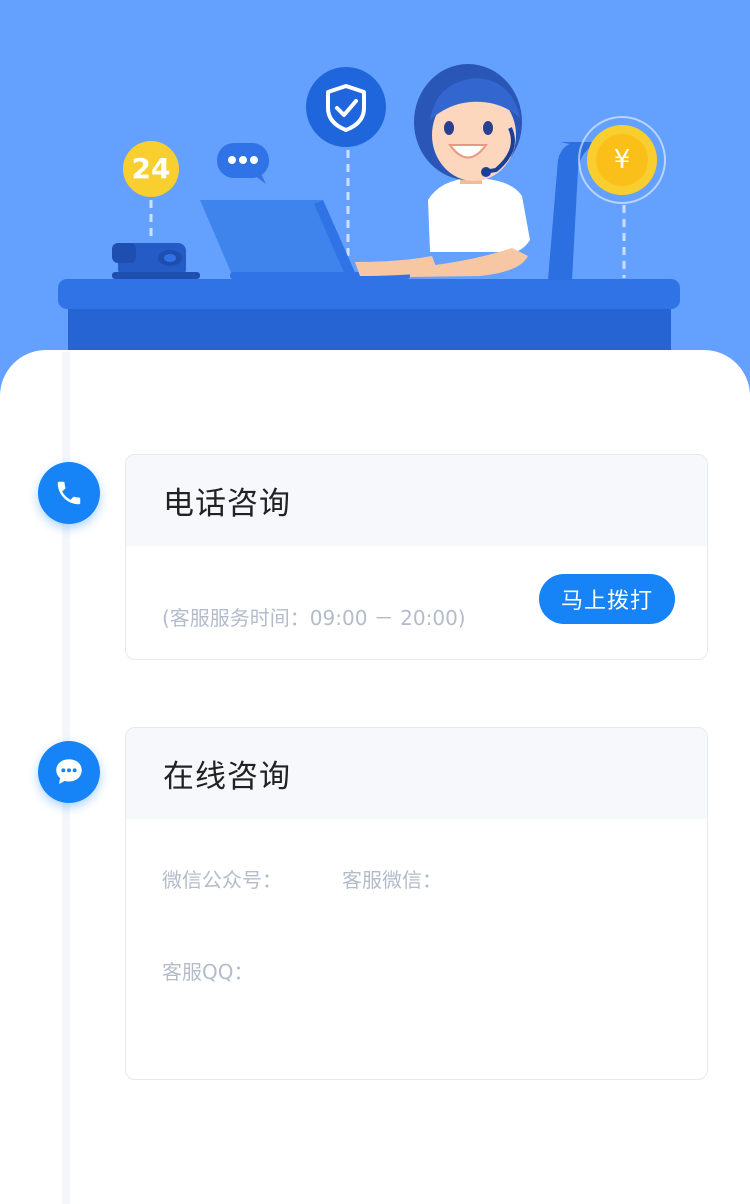  I want to click on online-card-title: 在线咨询, so click(227, 777).